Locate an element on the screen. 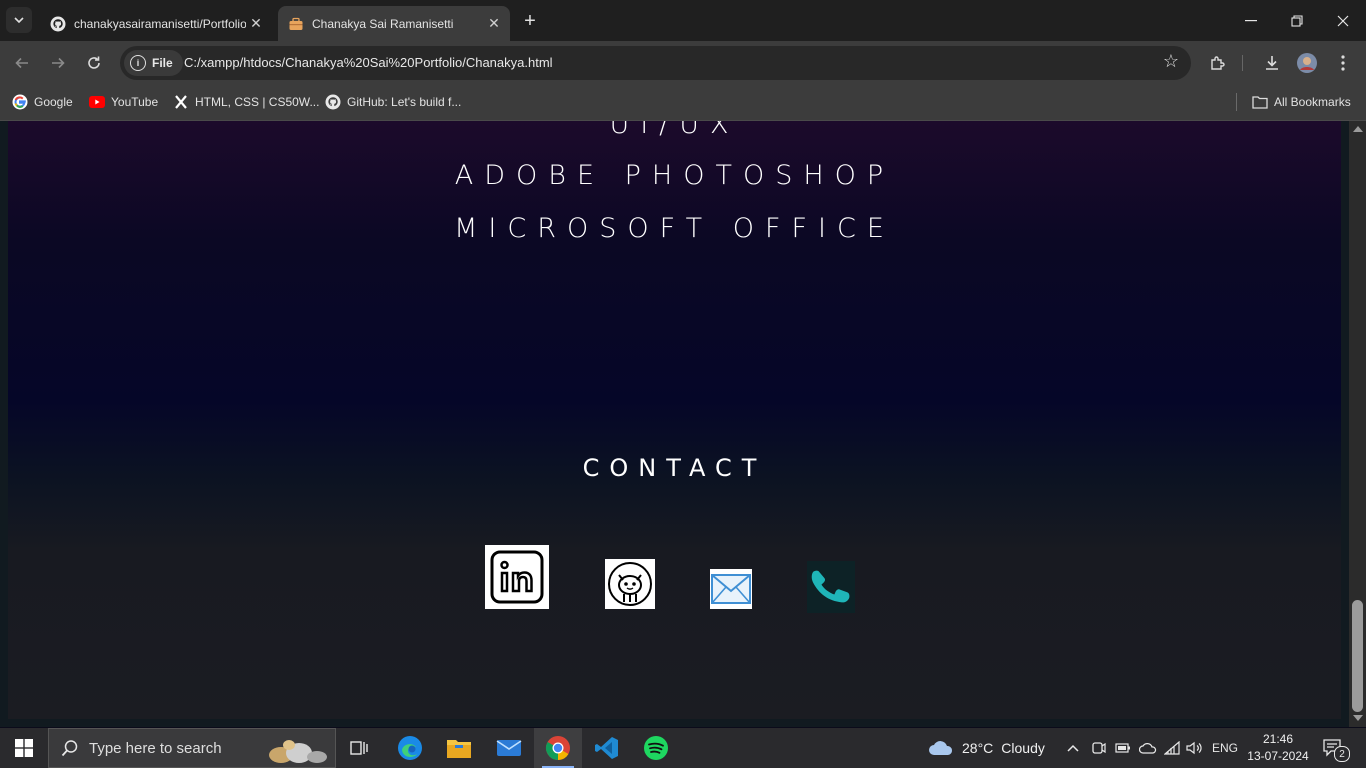 Image resolution: width=1366 pixels, height=768 pixels. notification-badge: 2 is located at coordinates (1342, 754).